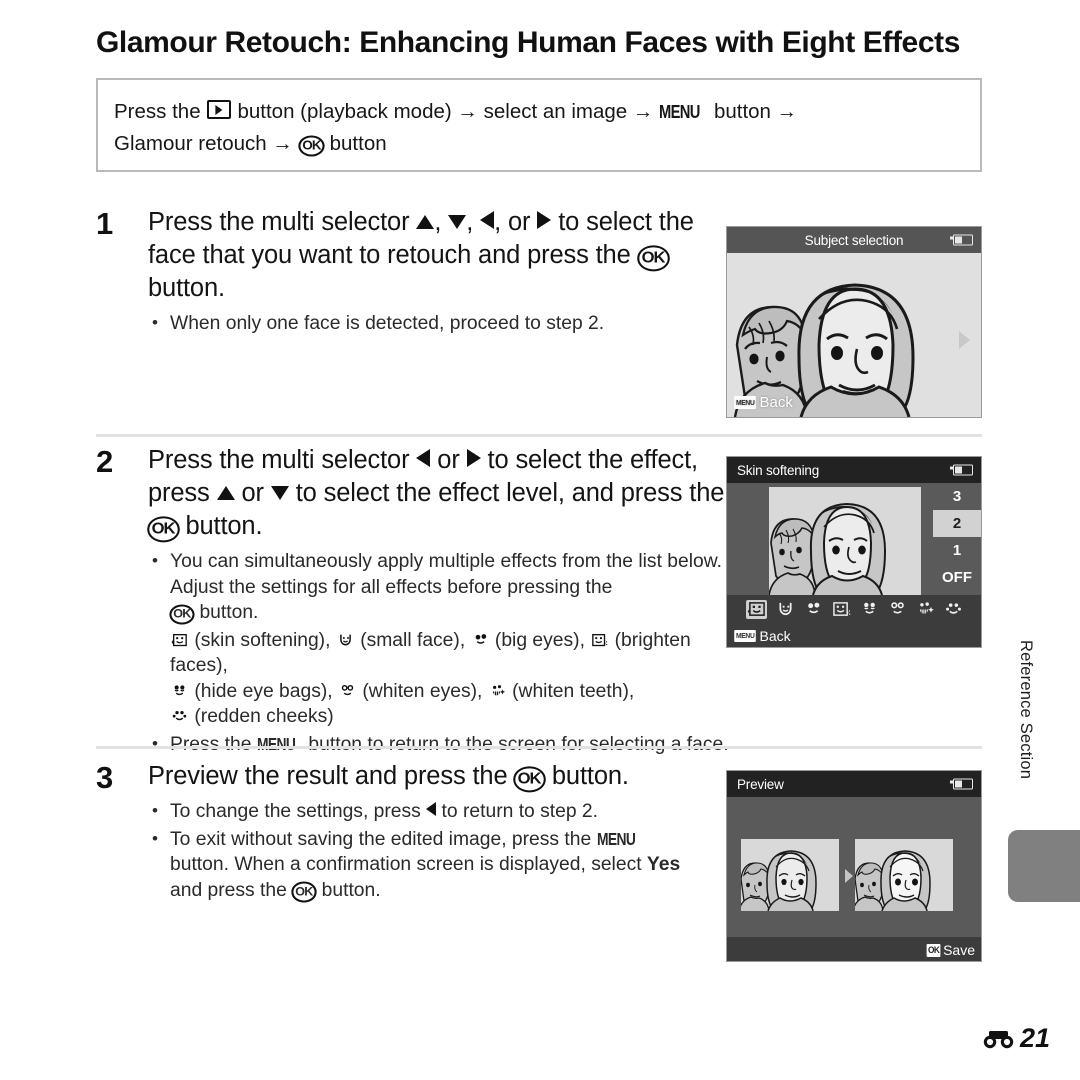 The width and height of the screenshot is (1080, 1080). What do you see at coordinates (813, 609) in the screenshot?
I see `toolbar-big-eyes-icon` at bounding box center [813, 609].